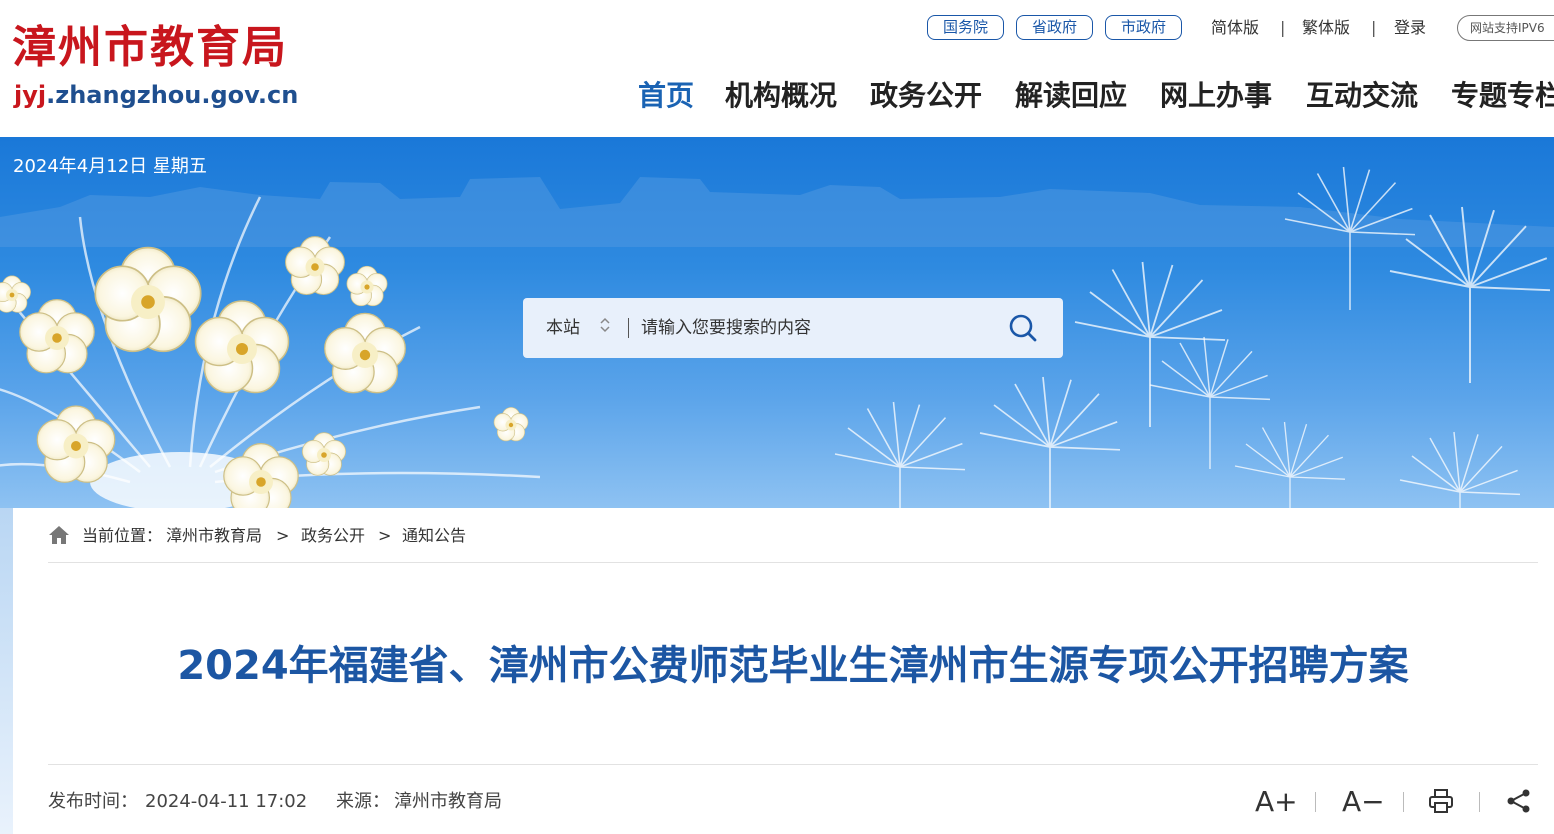 This screenshot has width=1554, height=834. What do you see at coordinates (1519, 804) in the screenshot?
I see `share-icon` at bounding box center [1519, 804].